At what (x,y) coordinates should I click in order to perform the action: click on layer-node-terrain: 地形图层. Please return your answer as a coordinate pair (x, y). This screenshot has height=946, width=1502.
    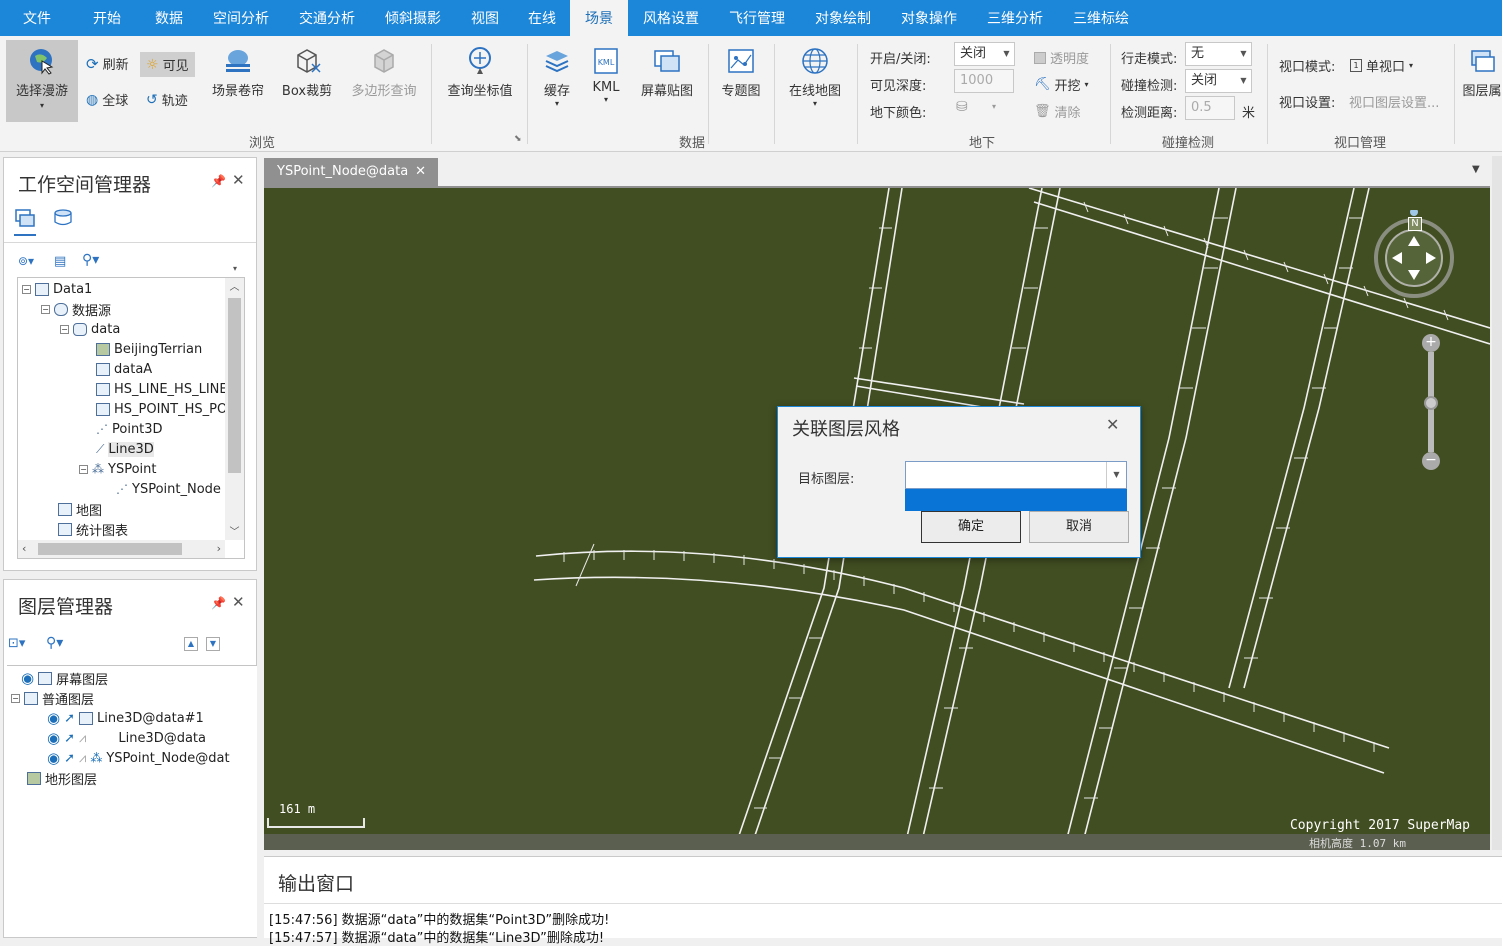
    Looking at the image, I should click on (62, 778).